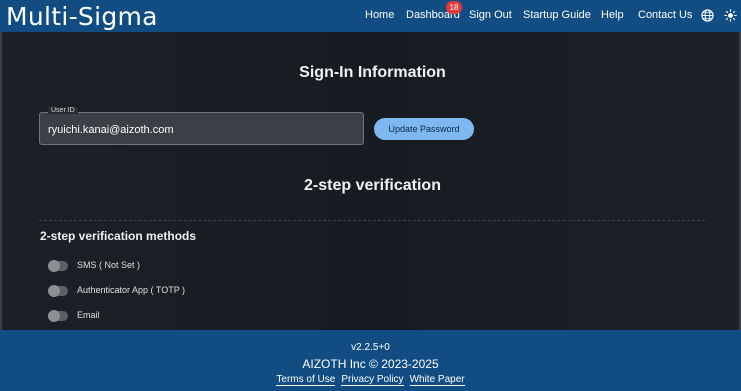  I want to click on copyright-text: AIZOTH Inc © 2023-2025, so click(370, 364).